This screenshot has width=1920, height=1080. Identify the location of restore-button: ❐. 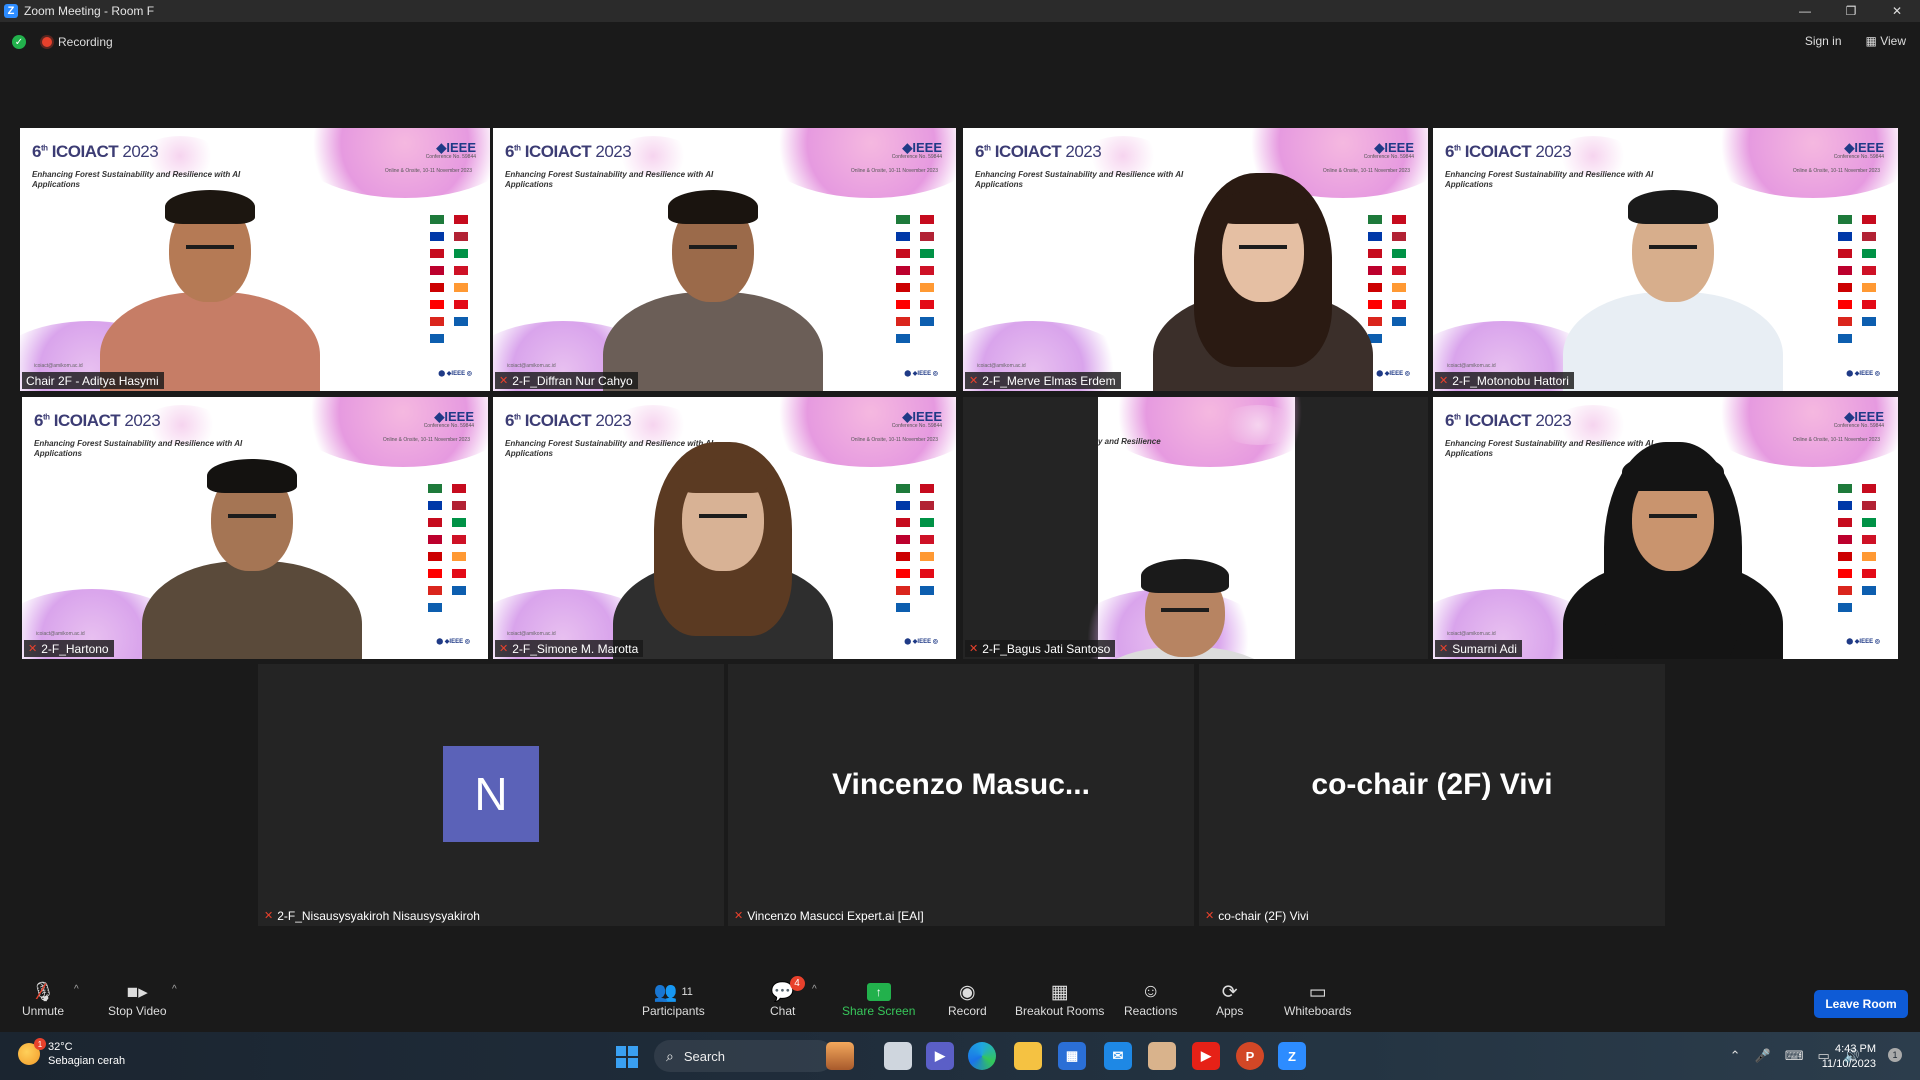
(1851, 11).